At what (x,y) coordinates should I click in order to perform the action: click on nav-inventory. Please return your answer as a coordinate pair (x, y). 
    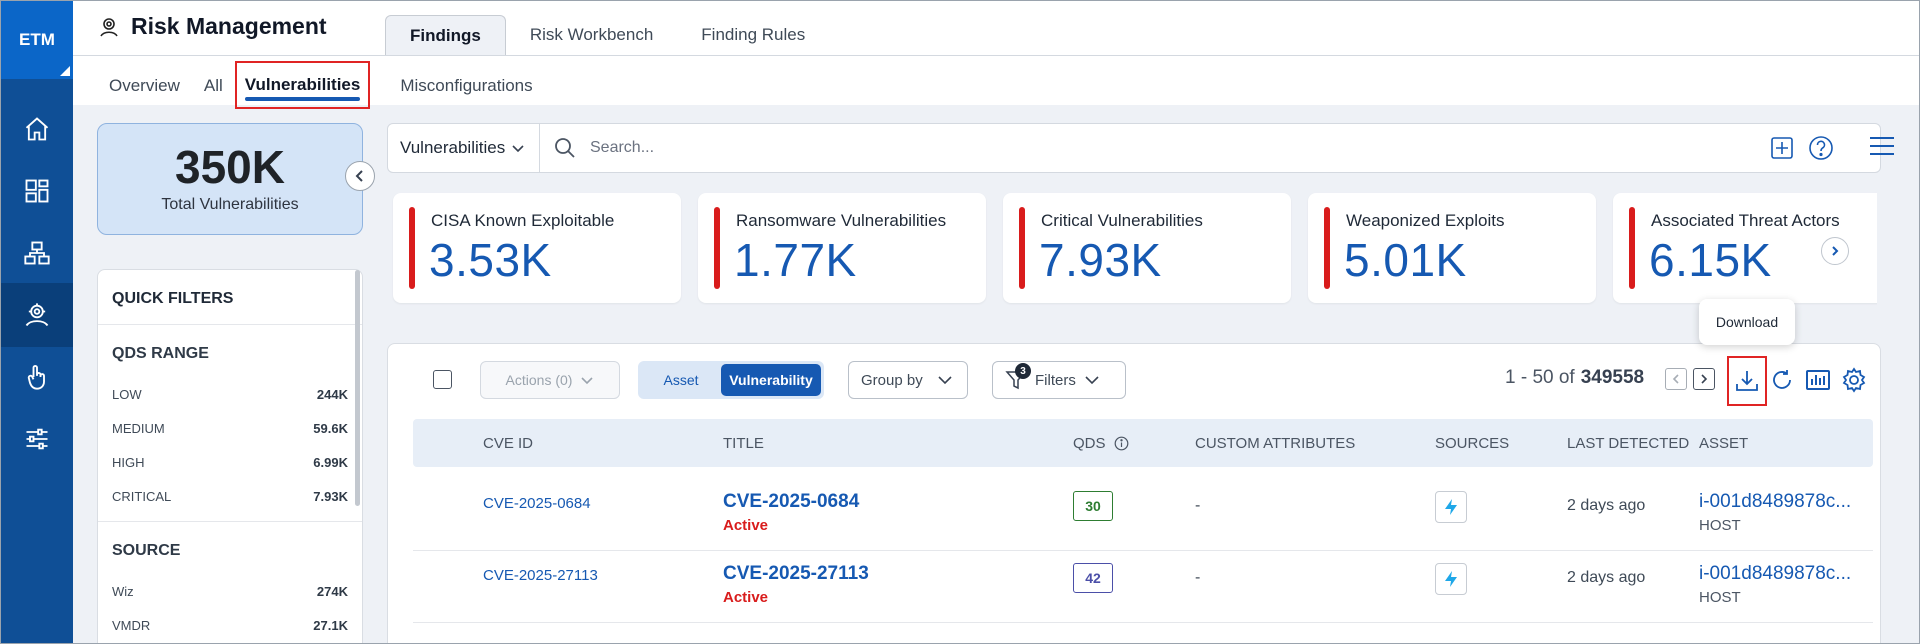
    Looking at the image, I should click on (37, 253).